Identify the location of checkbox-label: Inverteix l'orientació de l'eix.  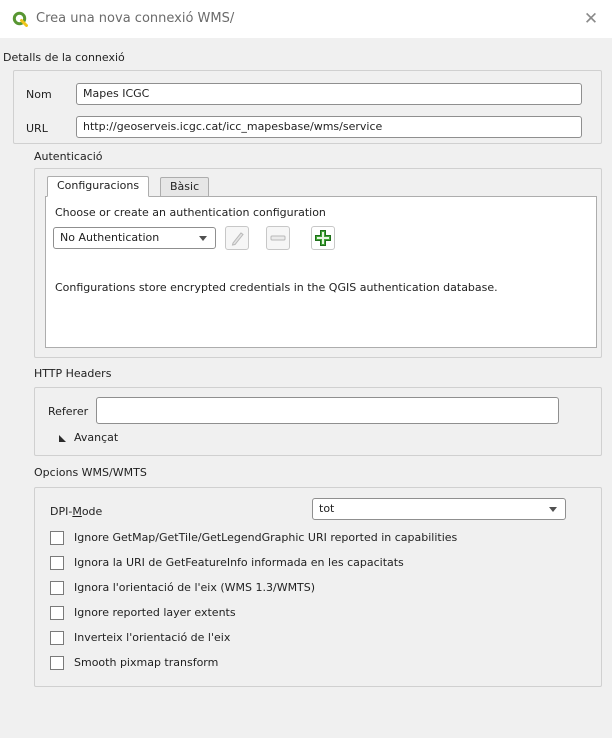
(152, 637).